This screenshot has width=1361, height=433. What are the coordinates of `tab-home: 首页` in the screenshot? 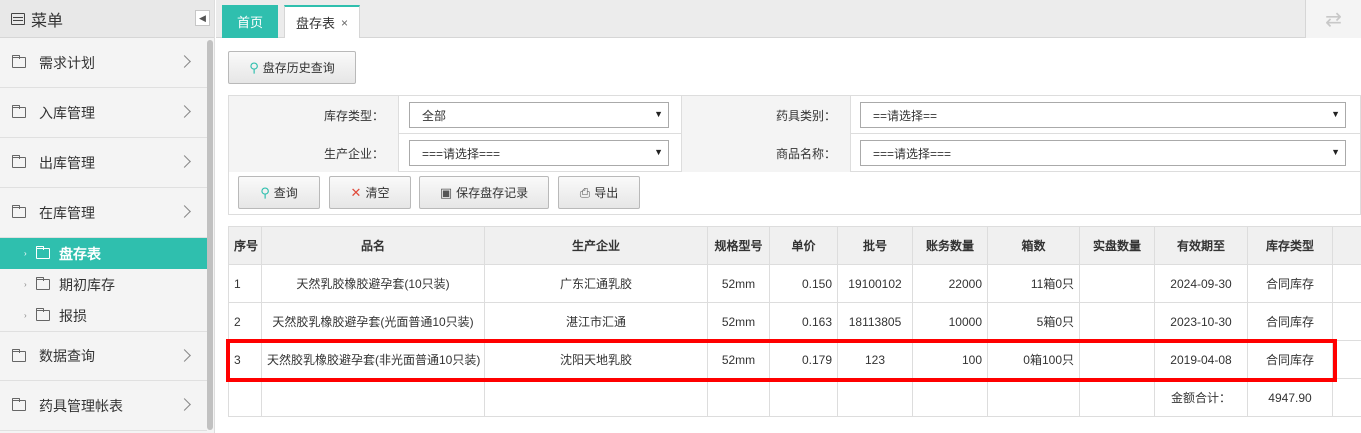 It's located at (250, 21).